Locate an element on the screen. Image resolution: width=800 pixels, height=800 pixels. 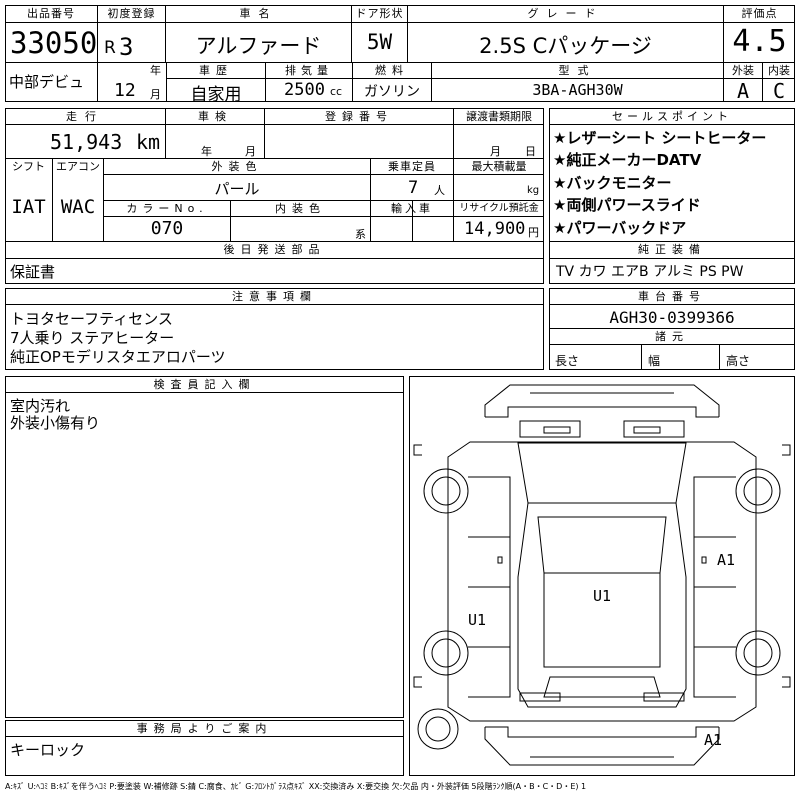
interior-grade-label: 内装 is located at coordinates (779, 70).